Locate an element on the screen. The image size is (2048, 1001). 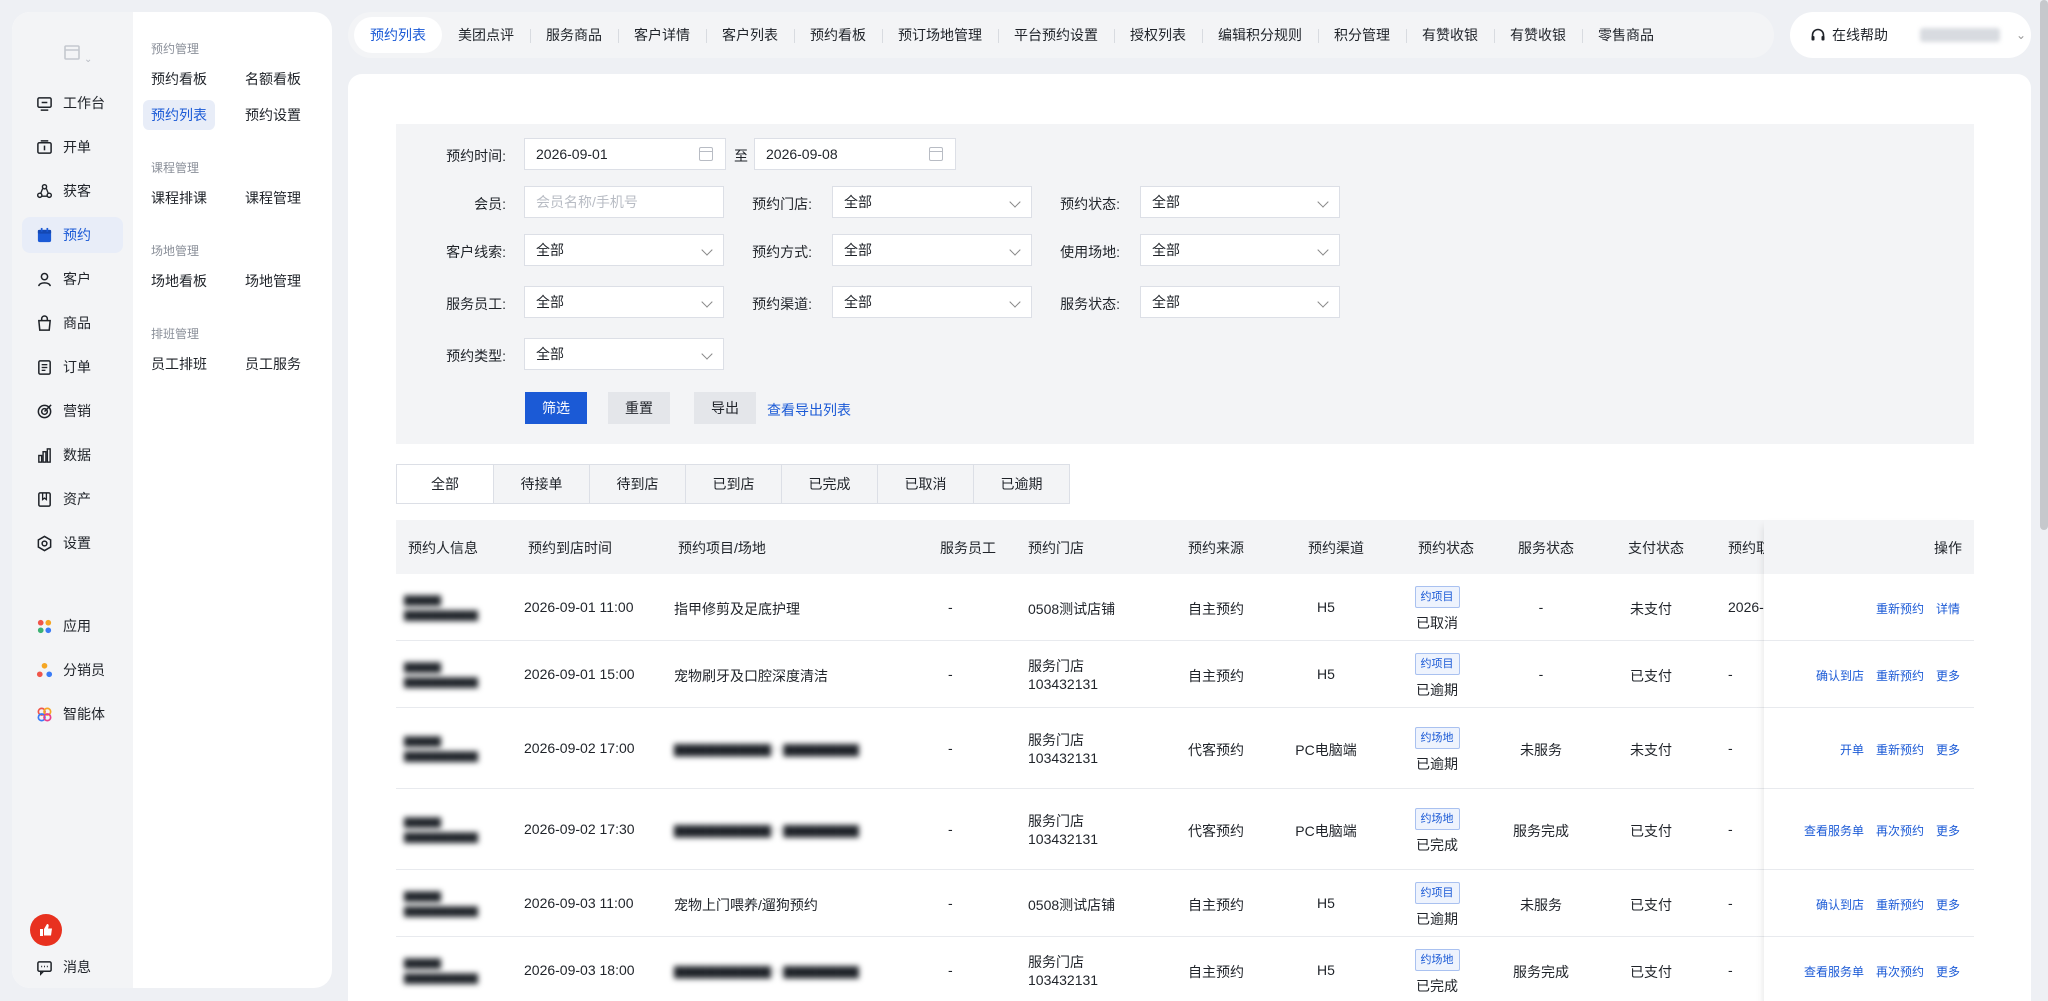
nav-item-product: 商品 is located at coordinates (72, 323).